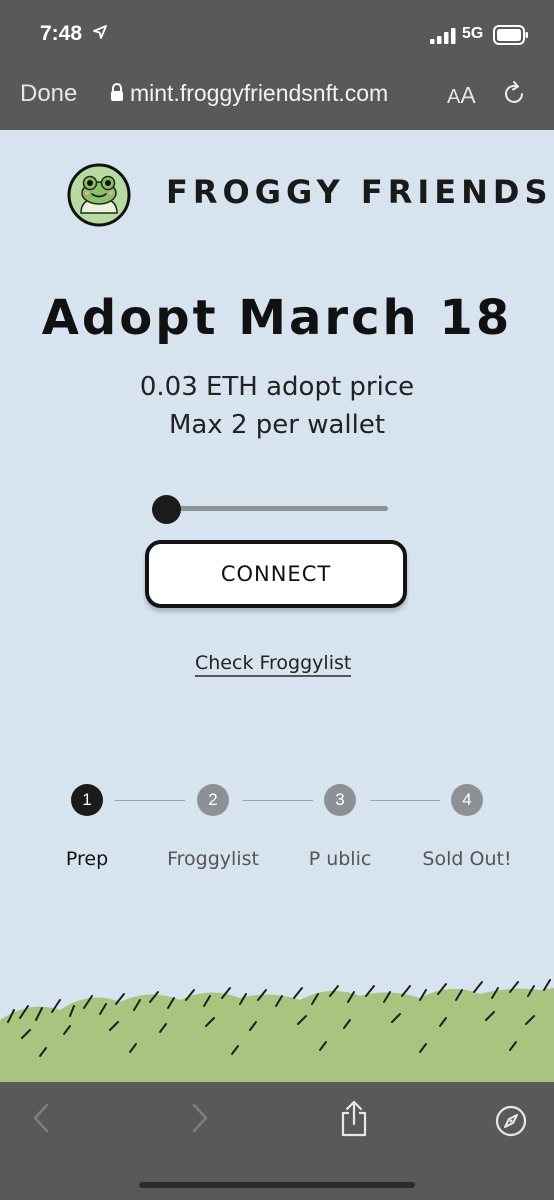  I want to click on step-4-label: Sold Out!, so click(467, 859).